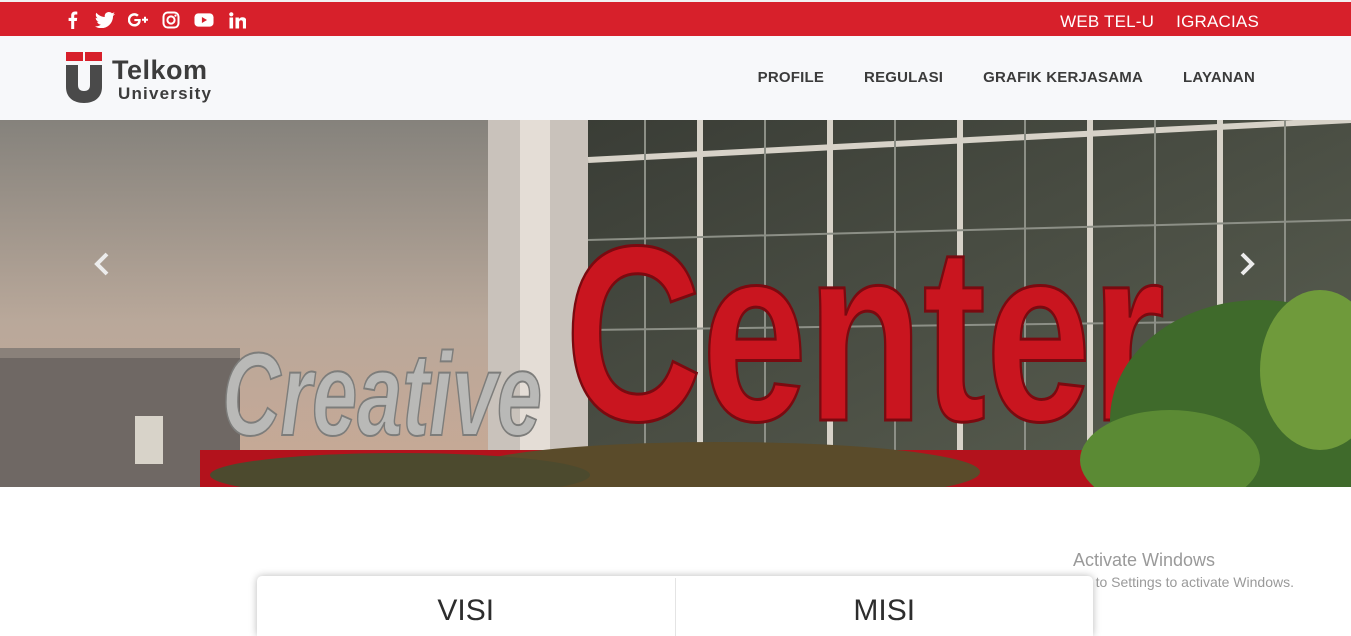  What do you see at coordinates (237, 20) in the screenshot?
I see `linkedin-icon` at bounding box center [237, 20].